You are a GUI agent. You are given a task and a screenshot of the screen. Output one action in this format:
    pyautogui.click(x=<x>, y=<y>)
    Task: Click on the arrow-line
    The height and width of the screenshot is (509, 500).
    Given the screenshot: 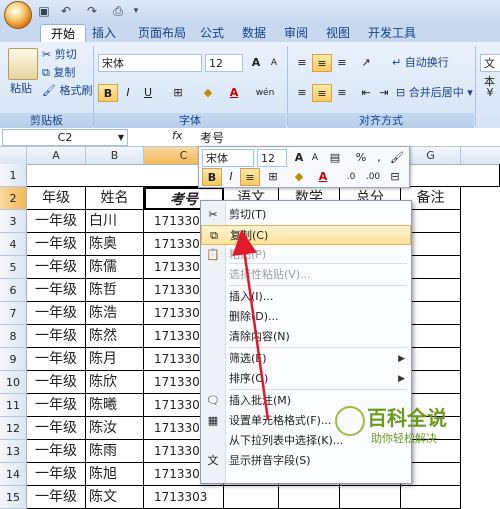 What is the action you would take?
    pyautogui.click(x=251, y=325)
    